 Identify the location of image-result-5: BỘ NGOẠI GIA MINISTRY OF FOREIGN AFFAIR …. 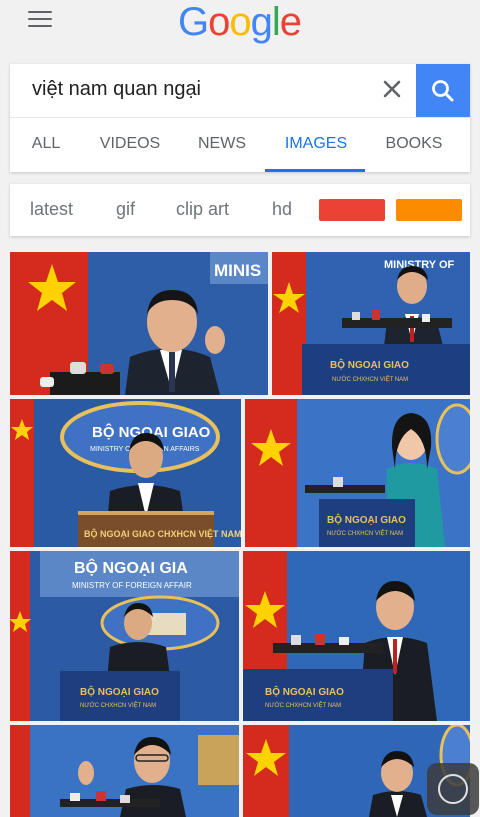
(124, 636).